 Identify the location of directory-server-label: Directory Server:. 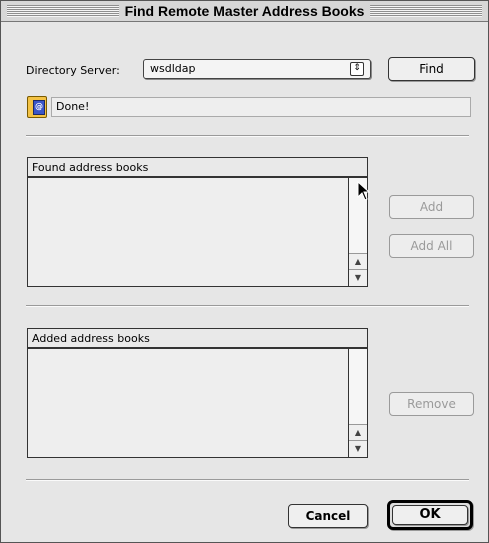
(73, 70).